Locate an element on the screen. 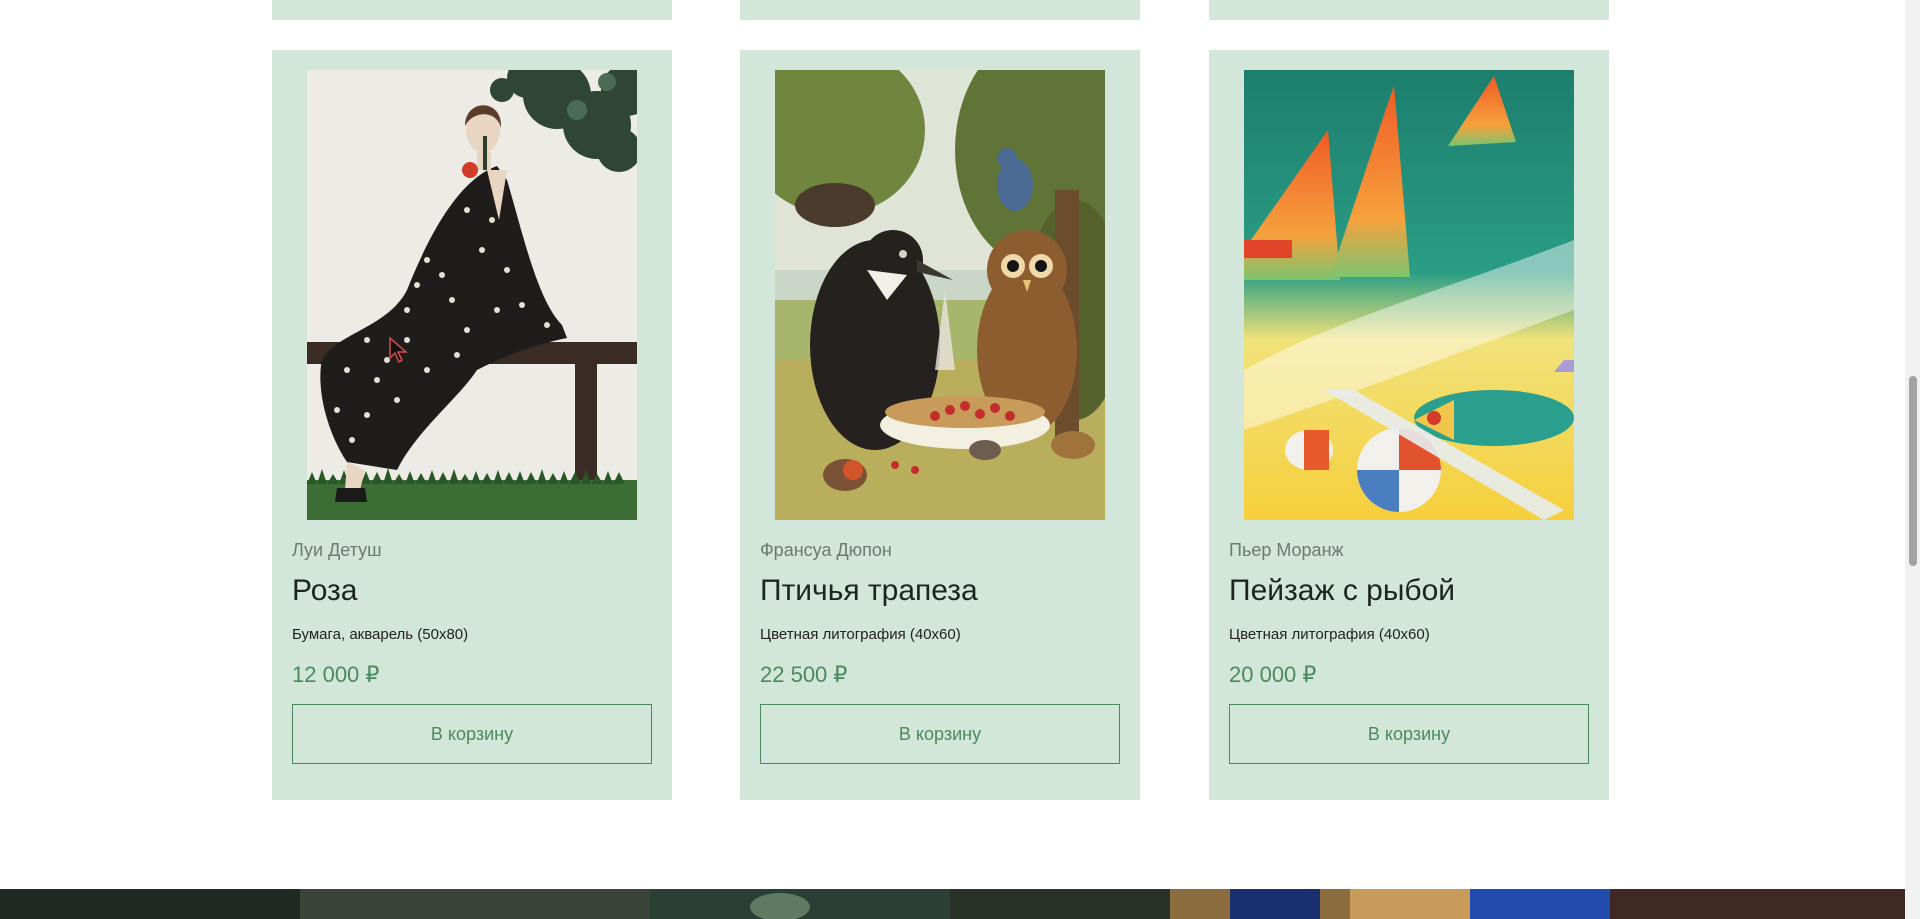  product-price: 22 500 ₽ is located at coordinates (804, 674).